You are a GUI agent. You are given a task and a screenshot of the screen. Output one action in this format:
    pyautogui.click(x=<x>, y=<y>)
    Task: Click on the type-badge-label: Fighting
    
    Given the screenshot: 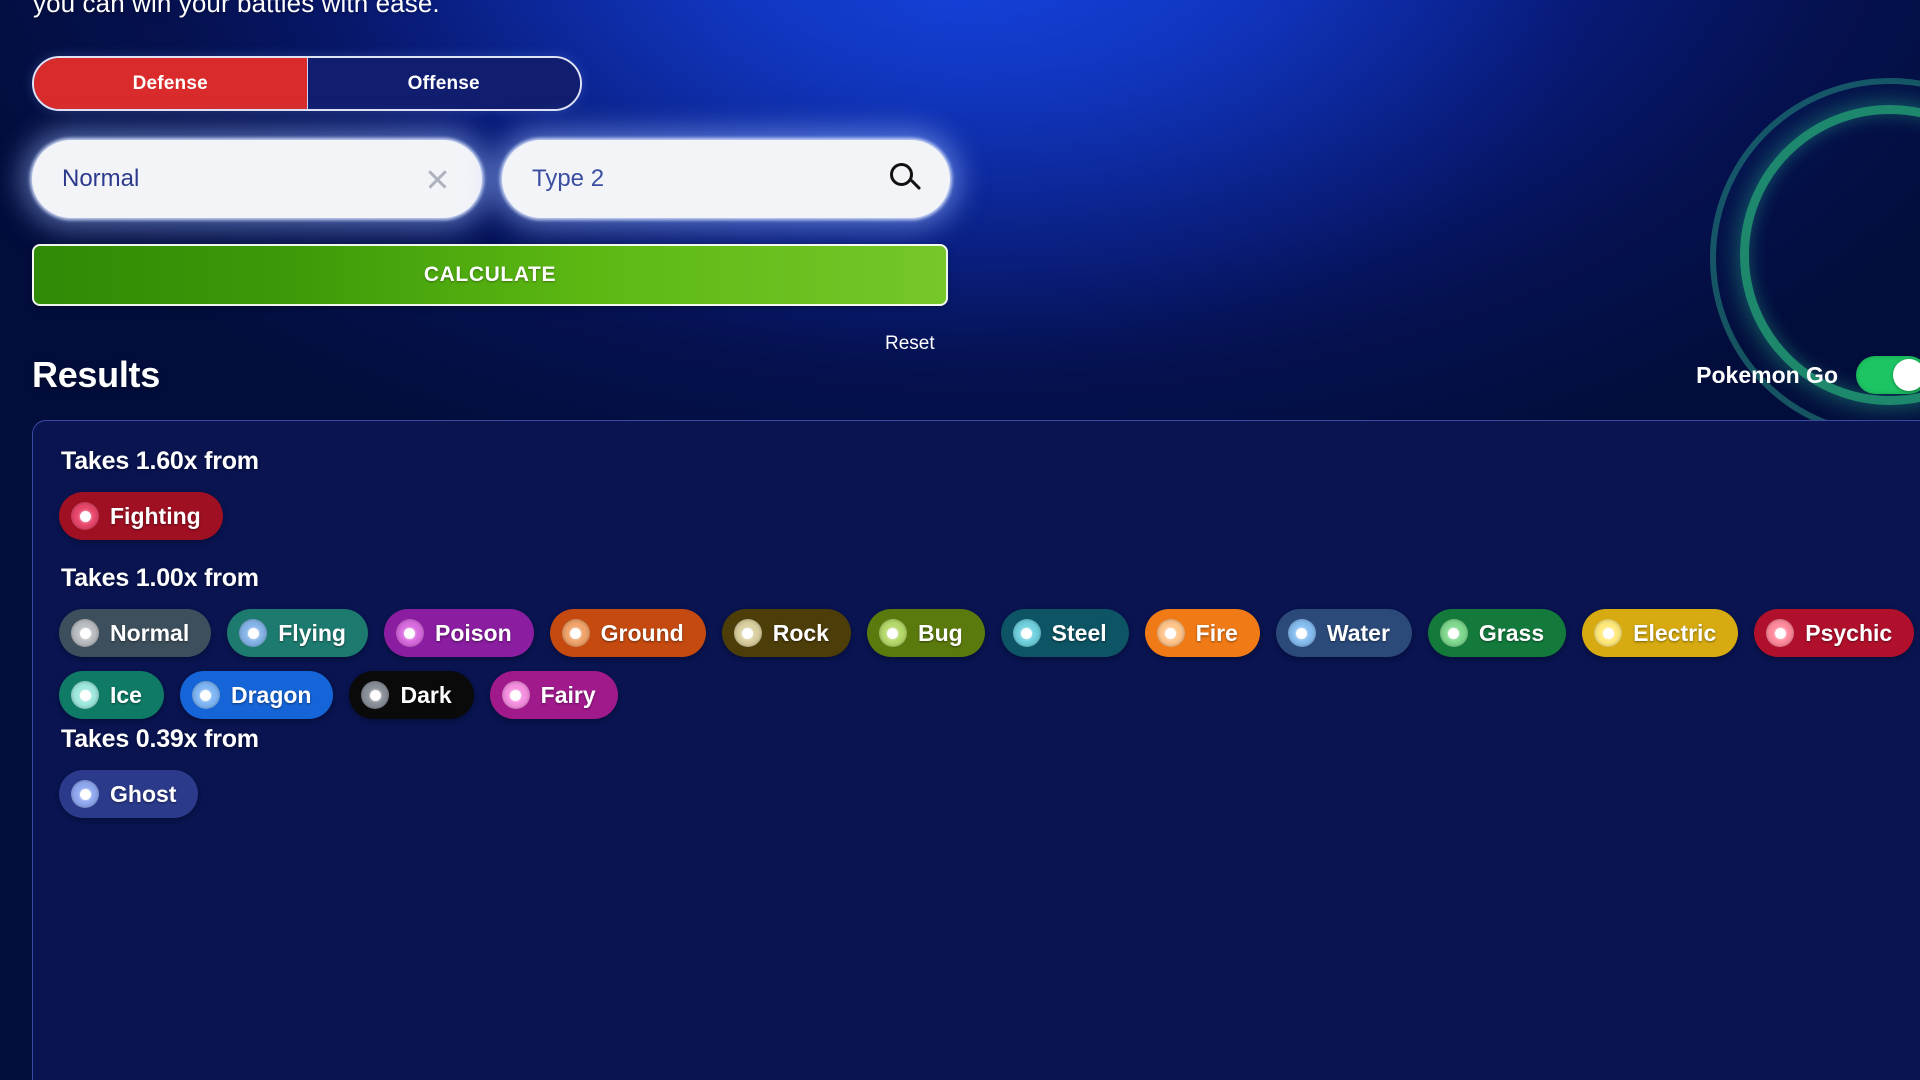 What is the action you would take?
    pyautogui.click(x=155, y=515)
    